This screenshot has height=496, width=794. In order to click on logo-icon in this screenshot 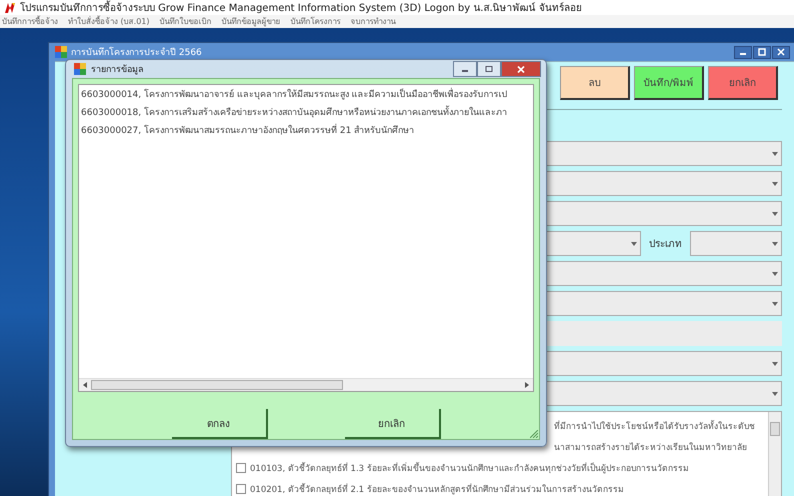, I will do `click(10, 8)`.